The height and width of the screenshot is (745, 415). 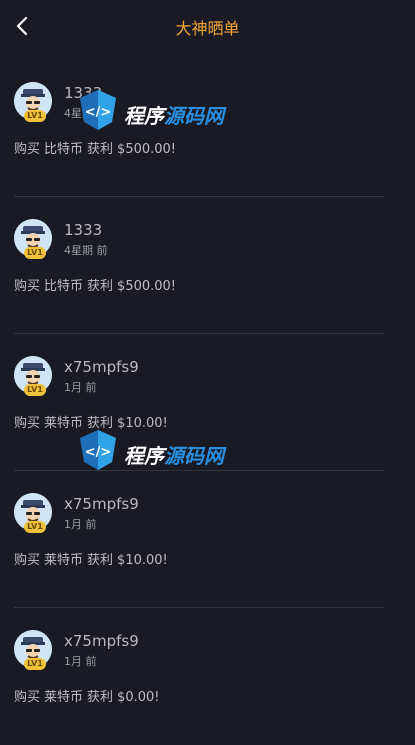 I want to click on profit-amount: $0.00!, so click(x=138, y=697).